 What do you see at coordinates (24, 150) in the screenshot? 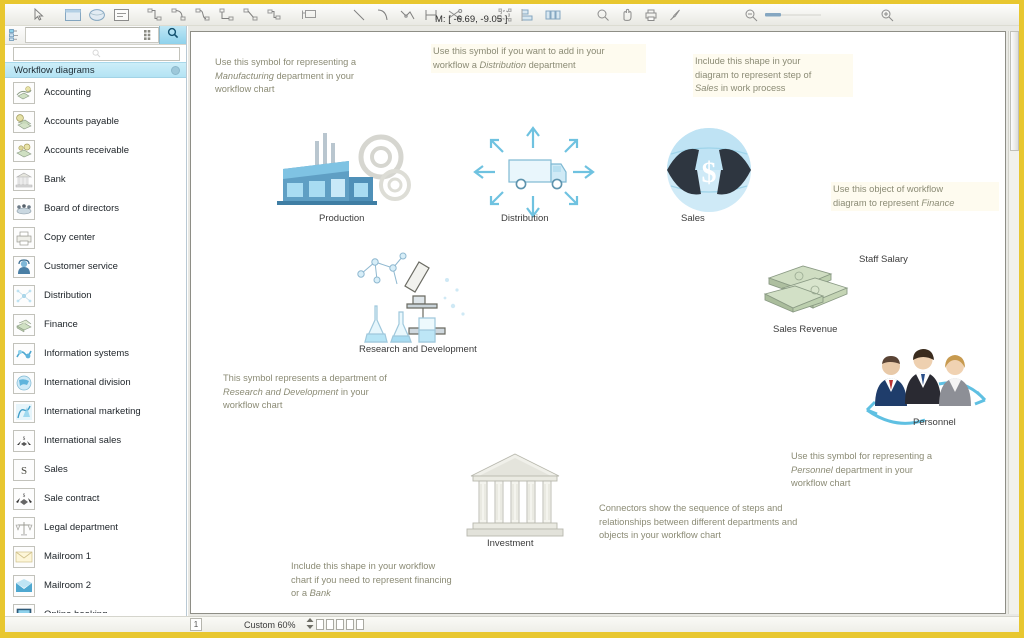
I see `accounts-receivable-icon` at bounding box center [24, 150].